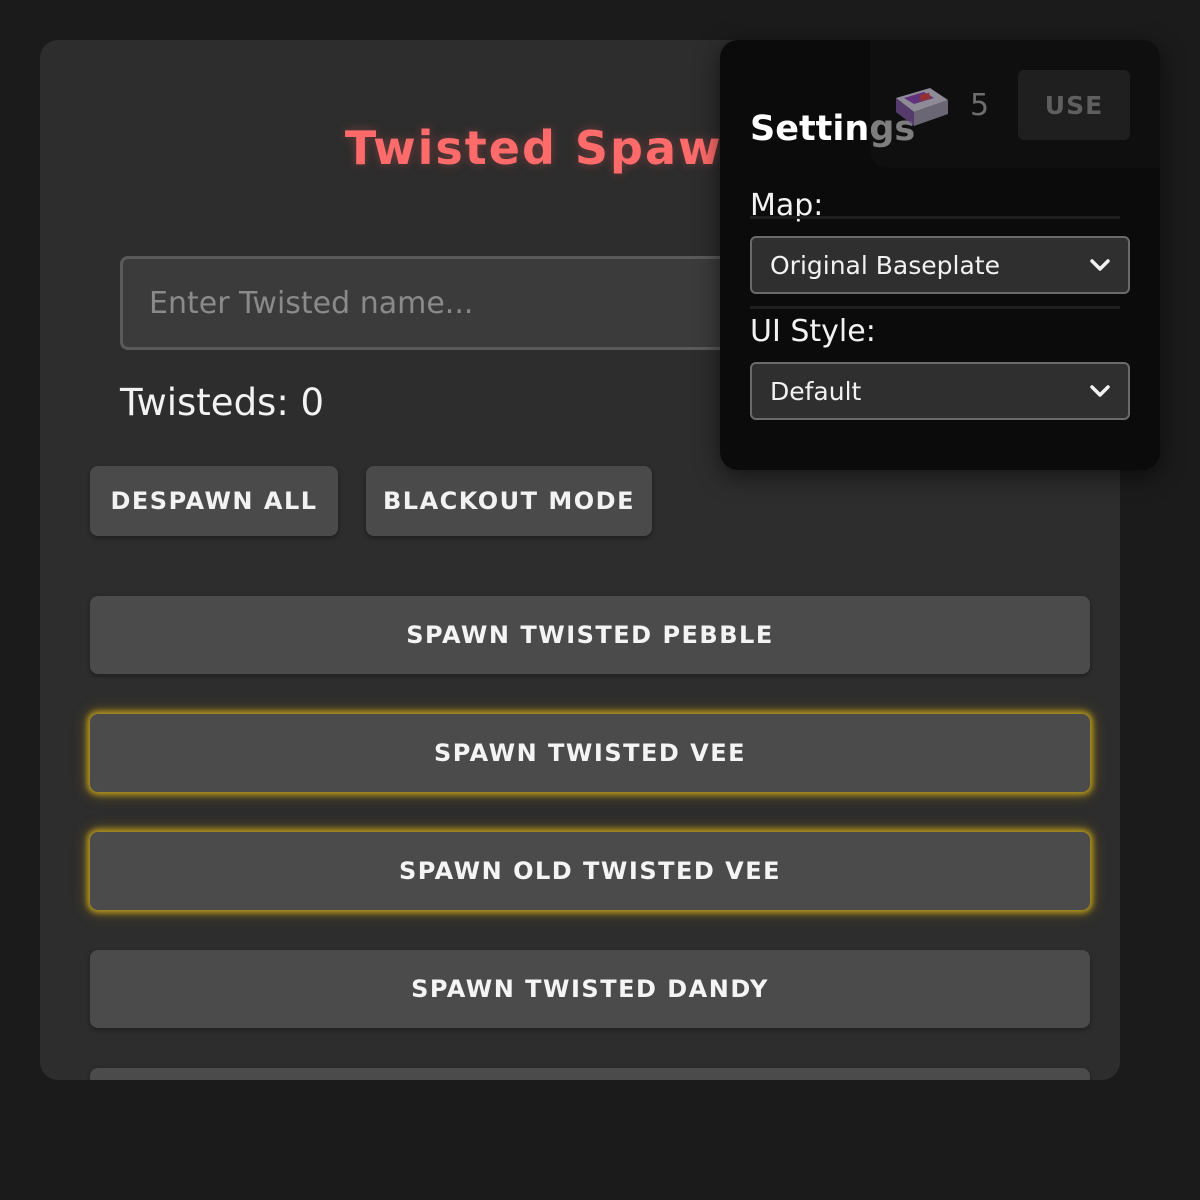 This screenshot has width=1200, height=1200. What do you see at coordinates (222, 402) in the screenshot?
I see `twisted-count: Twisteds: 0` at bounding box center [222, 402].